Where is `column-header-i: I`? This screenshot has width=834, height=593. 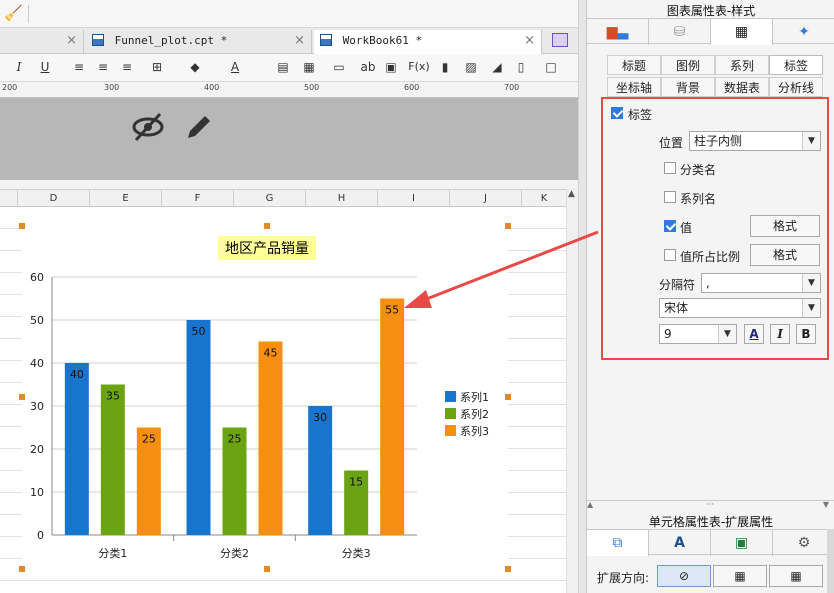
column-header-i: I is located at coordinates (414, 199).